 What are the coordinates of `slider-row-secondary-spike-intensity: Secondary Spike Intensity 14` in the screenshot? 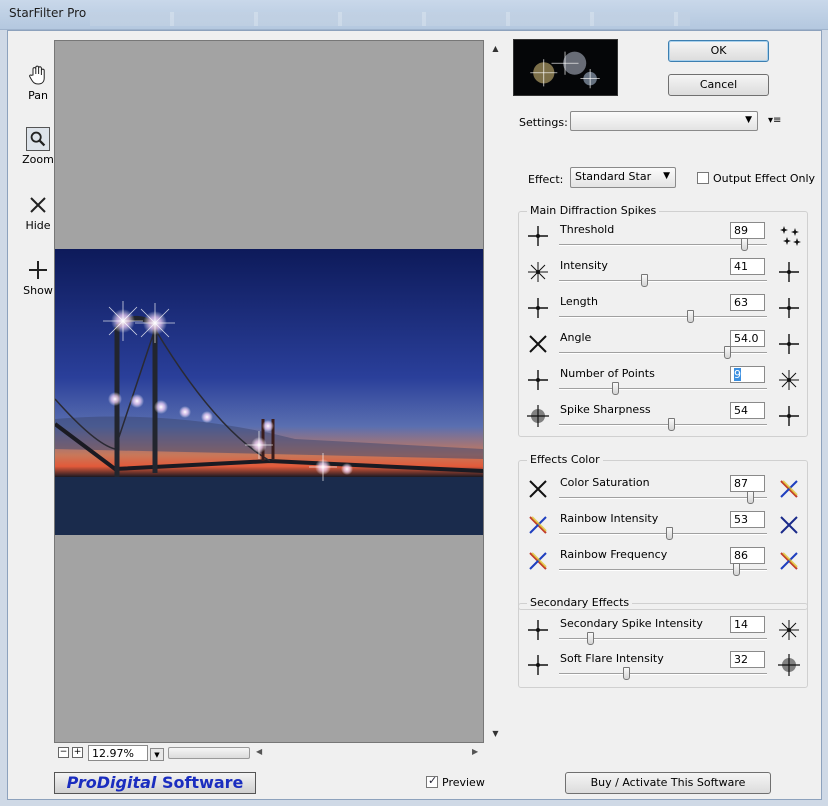 It's located at (663, 632).